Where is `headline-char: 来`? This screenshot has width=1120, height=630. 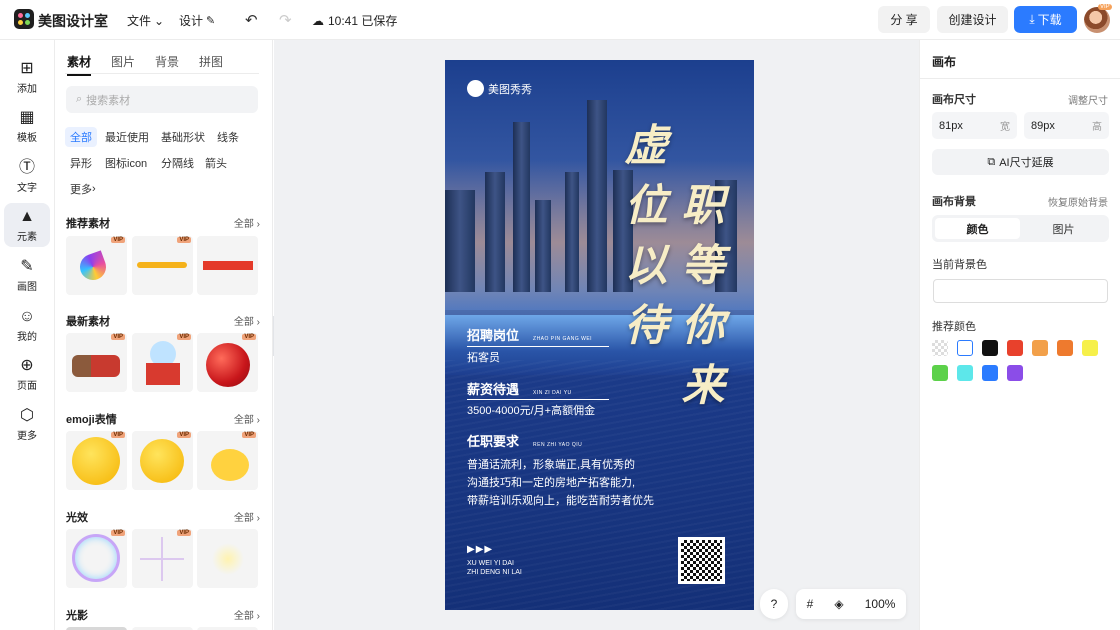
headline-char: 来 is located at coordinates (703, 386).